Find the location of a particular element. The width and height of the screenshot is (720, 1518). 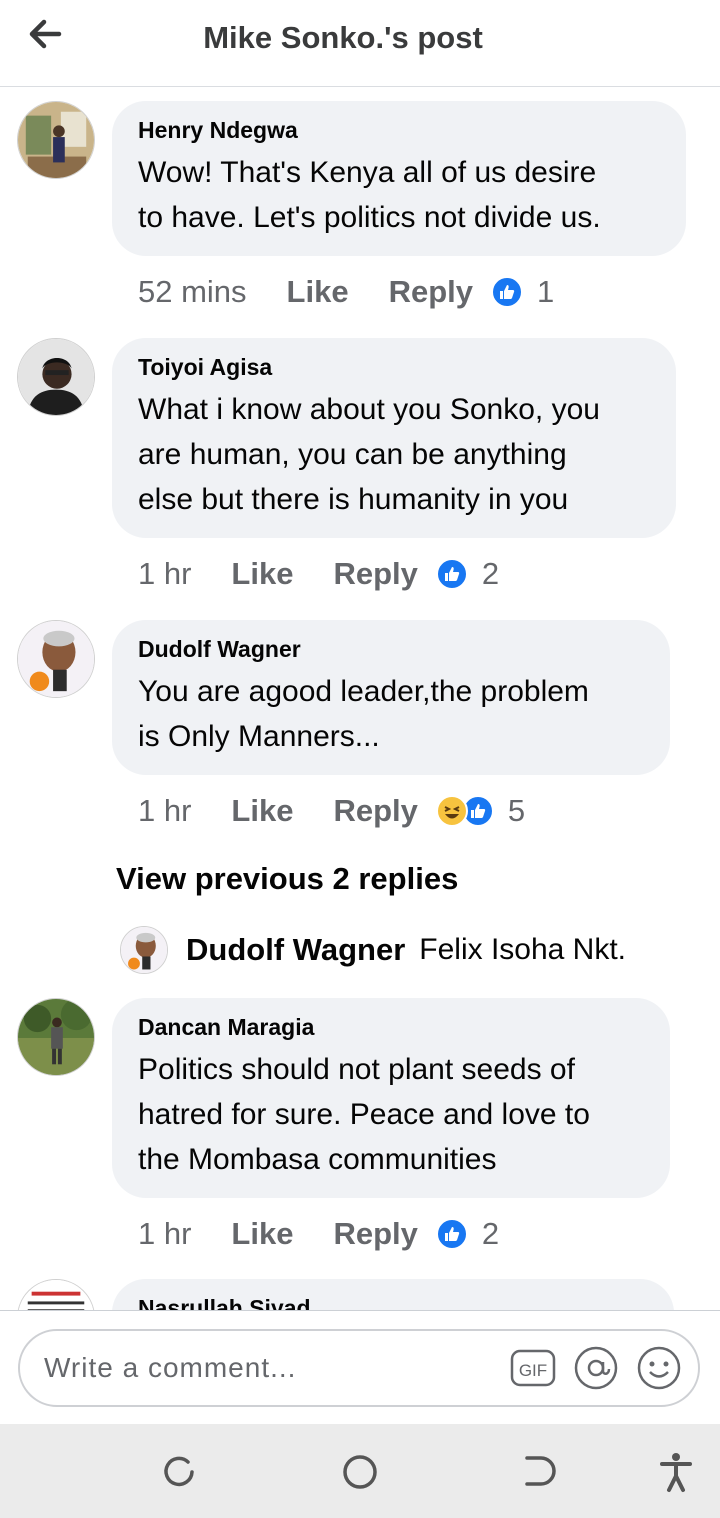

comment-meta: 1 hr Like Reply 5 is located at coordinates (331, 811).